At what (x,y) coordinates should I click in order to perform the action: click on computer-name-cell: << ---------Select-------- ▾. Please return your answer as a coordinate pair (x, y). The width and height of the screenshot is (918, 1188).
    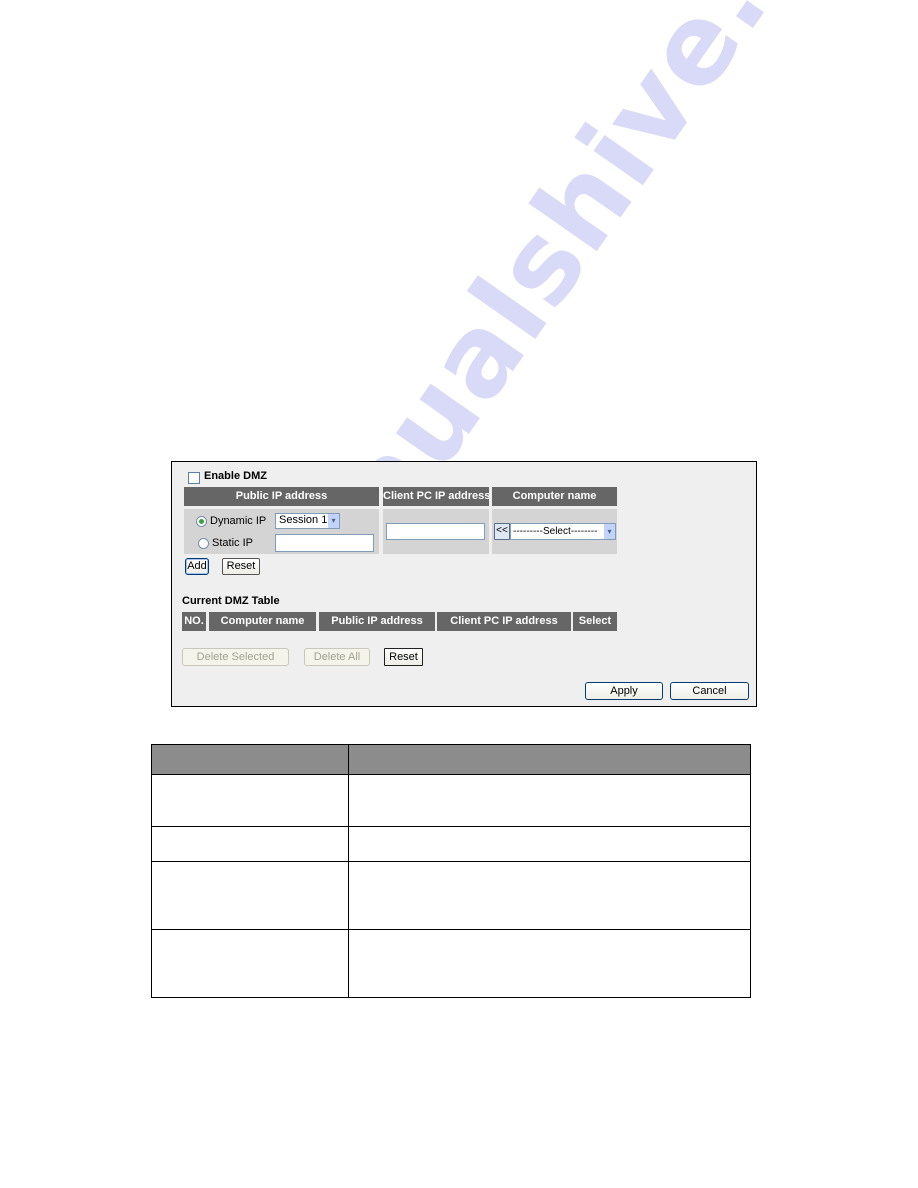
    Looking at the image, I should click on (554, 531).